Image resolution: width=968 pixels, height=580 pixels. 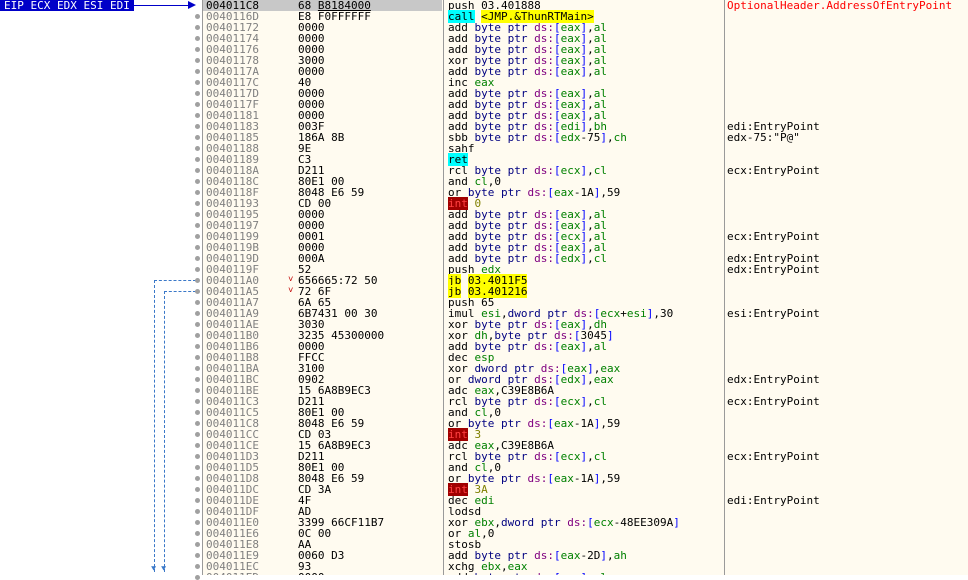 What do you see at coordinates (180, 291) in the screenshot?
I see `jump-line-inner-head` at bounding box center [180, 291].